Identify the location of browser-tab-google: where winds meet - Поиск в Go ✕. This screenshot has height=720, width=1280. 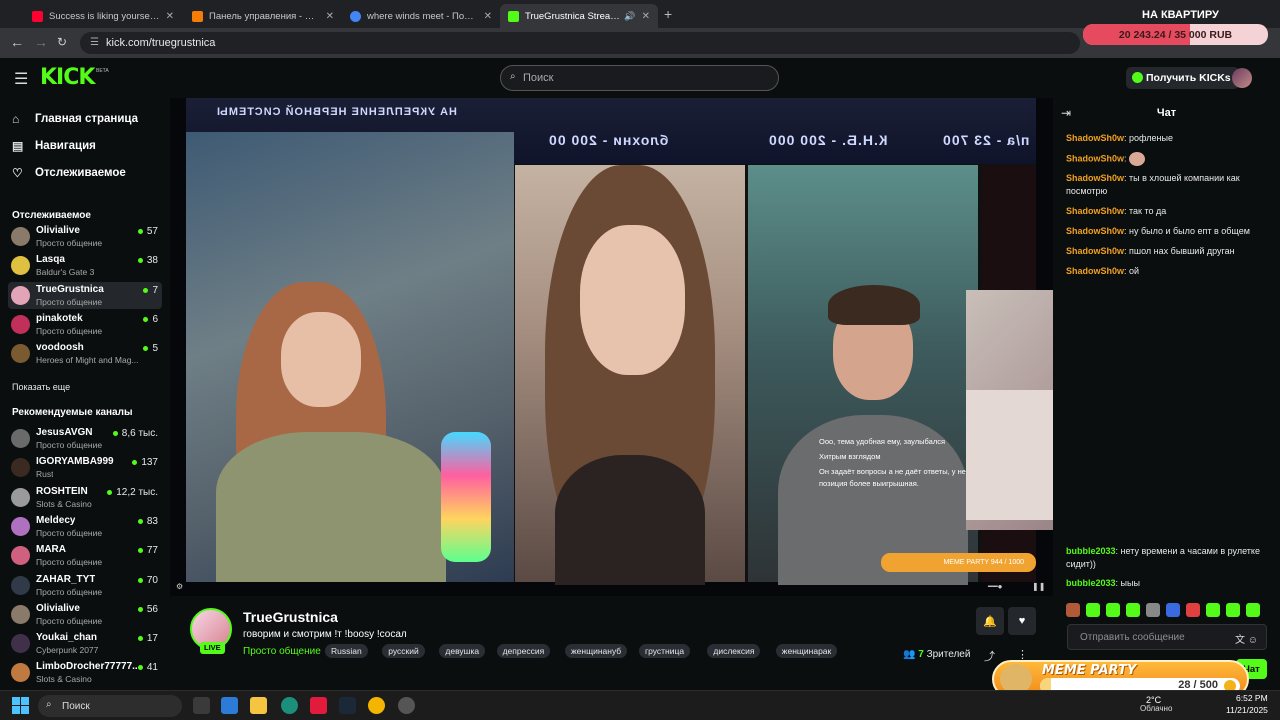
(421, 16).